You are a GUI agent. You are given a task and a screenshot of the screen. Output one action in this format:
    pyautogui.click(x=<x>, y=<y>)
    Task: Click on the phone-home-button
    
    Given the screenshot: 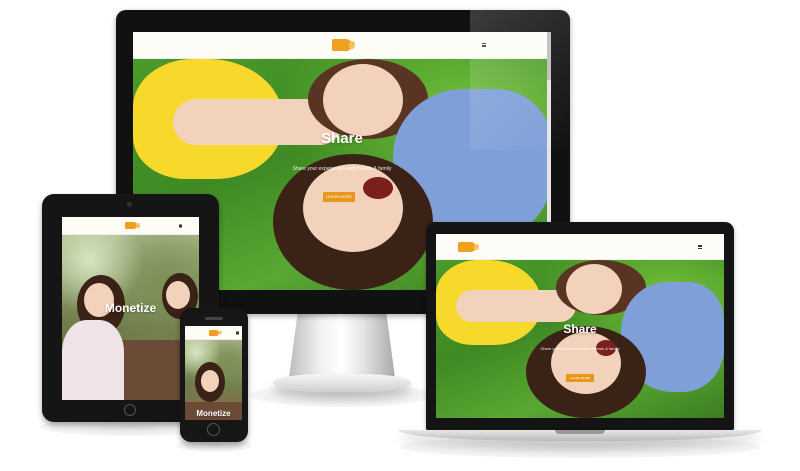 What is the action you would take?
    pyautogui.click(x=213, y=429)
    